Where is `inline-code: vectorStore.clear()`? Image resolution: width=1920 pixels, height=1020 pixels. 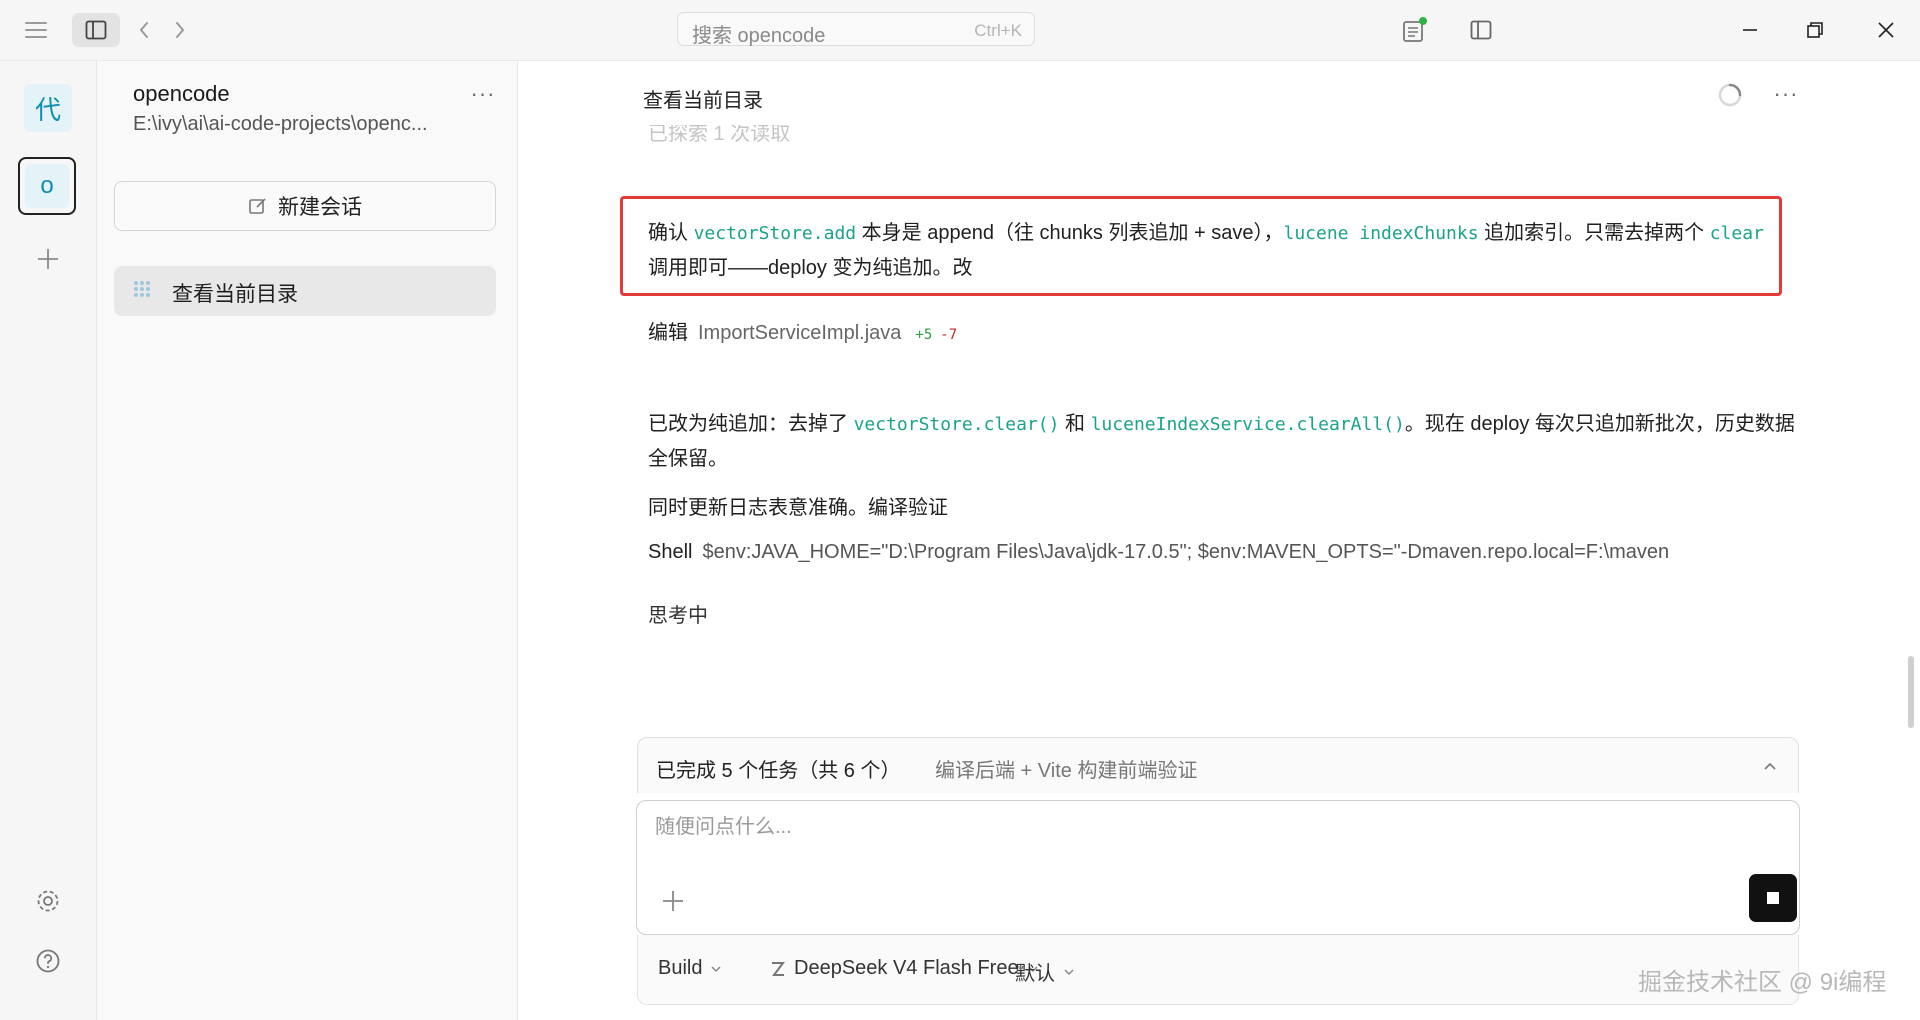
inline-code: vectorStore.clear() is located at coordinates (956, 424).